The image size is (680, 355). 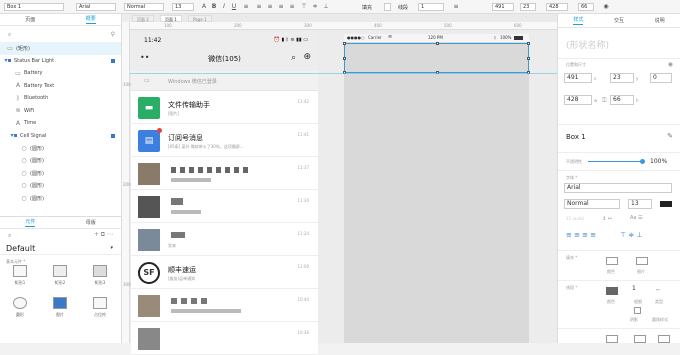 What do you see at coordinates (183, 7) in the screenshot?
I see `font-size-select: 13` at bounding box center [183, 7].